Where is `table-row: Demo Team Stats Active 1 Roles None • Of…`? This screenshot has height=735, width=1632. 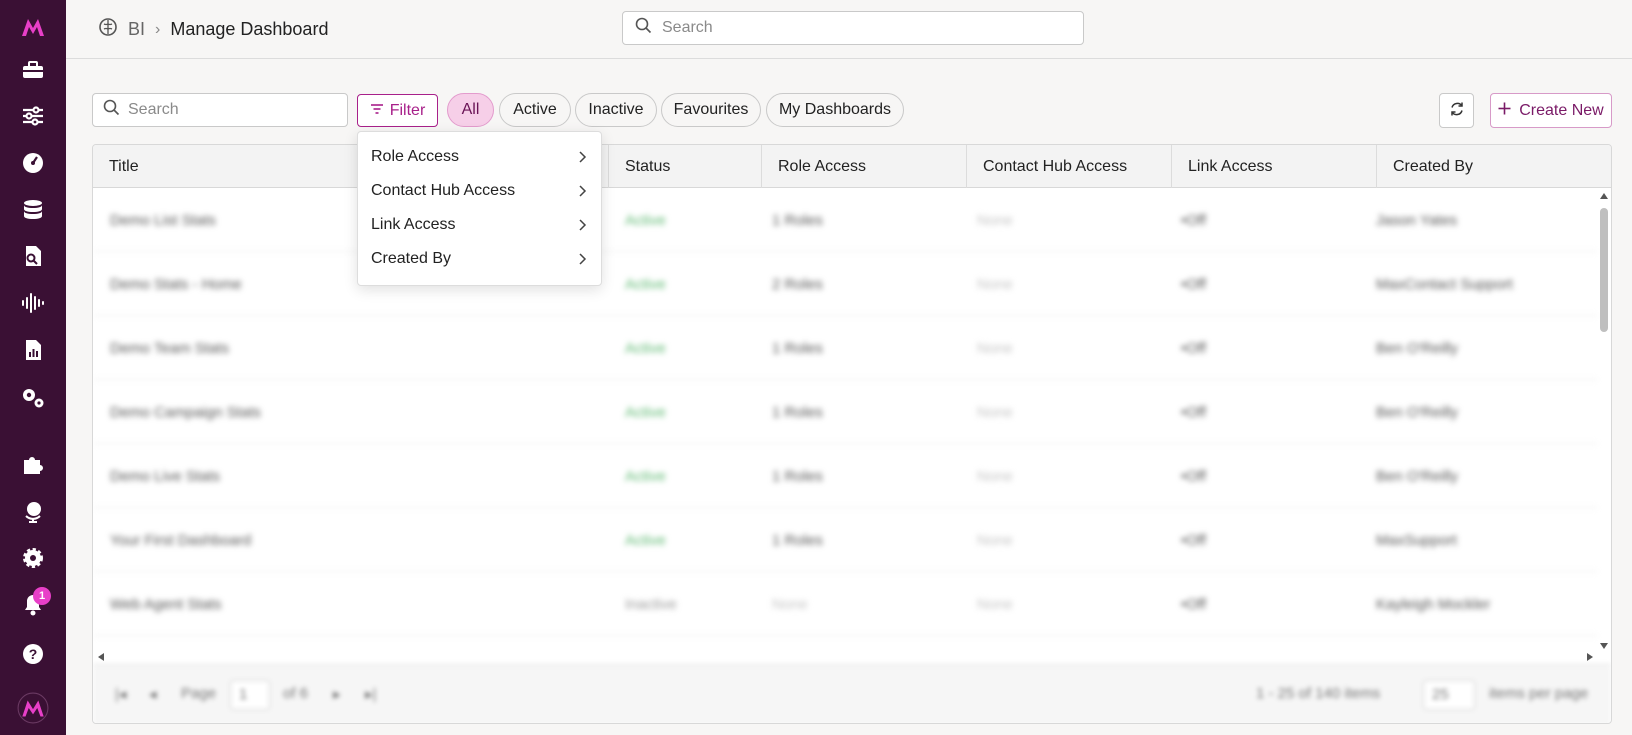
table-row: Demo Team Stats Active 1 Roles None • Of… is located at coordinates (845, 348).